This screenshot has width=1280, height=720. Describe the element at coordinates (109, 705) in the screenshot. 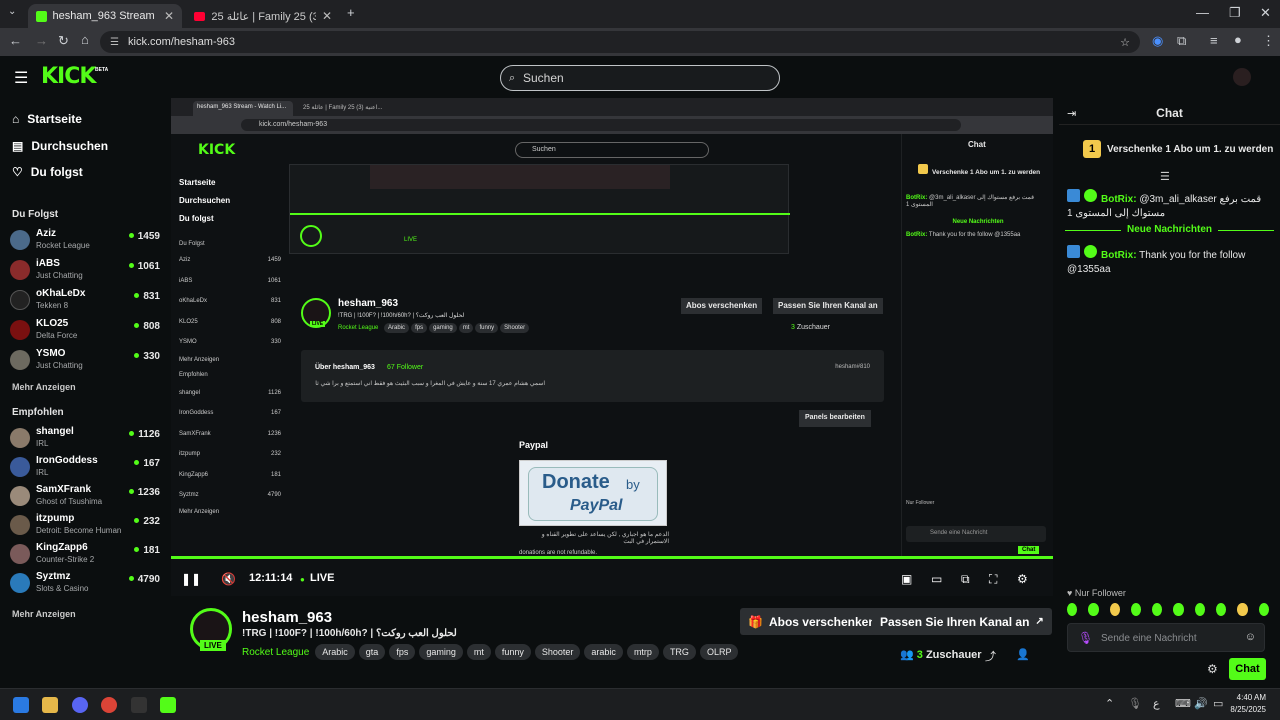

I see `chrome-icon` at that location.